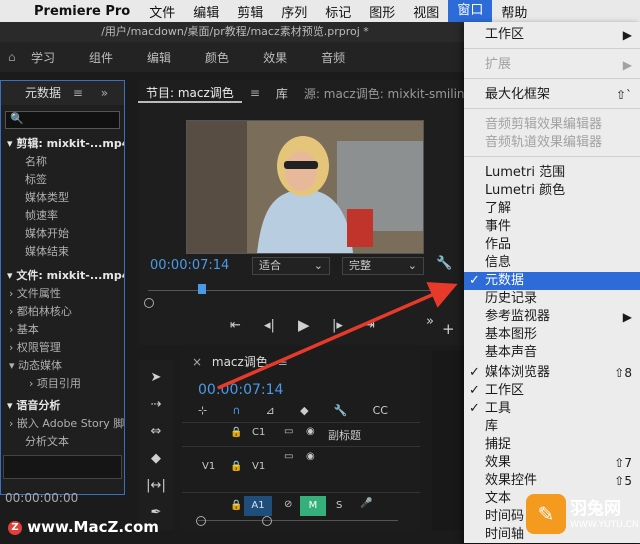 The height and width of the screenshot is (544, 640). I want to click on track-a1-label: A1, so click(258, 506).